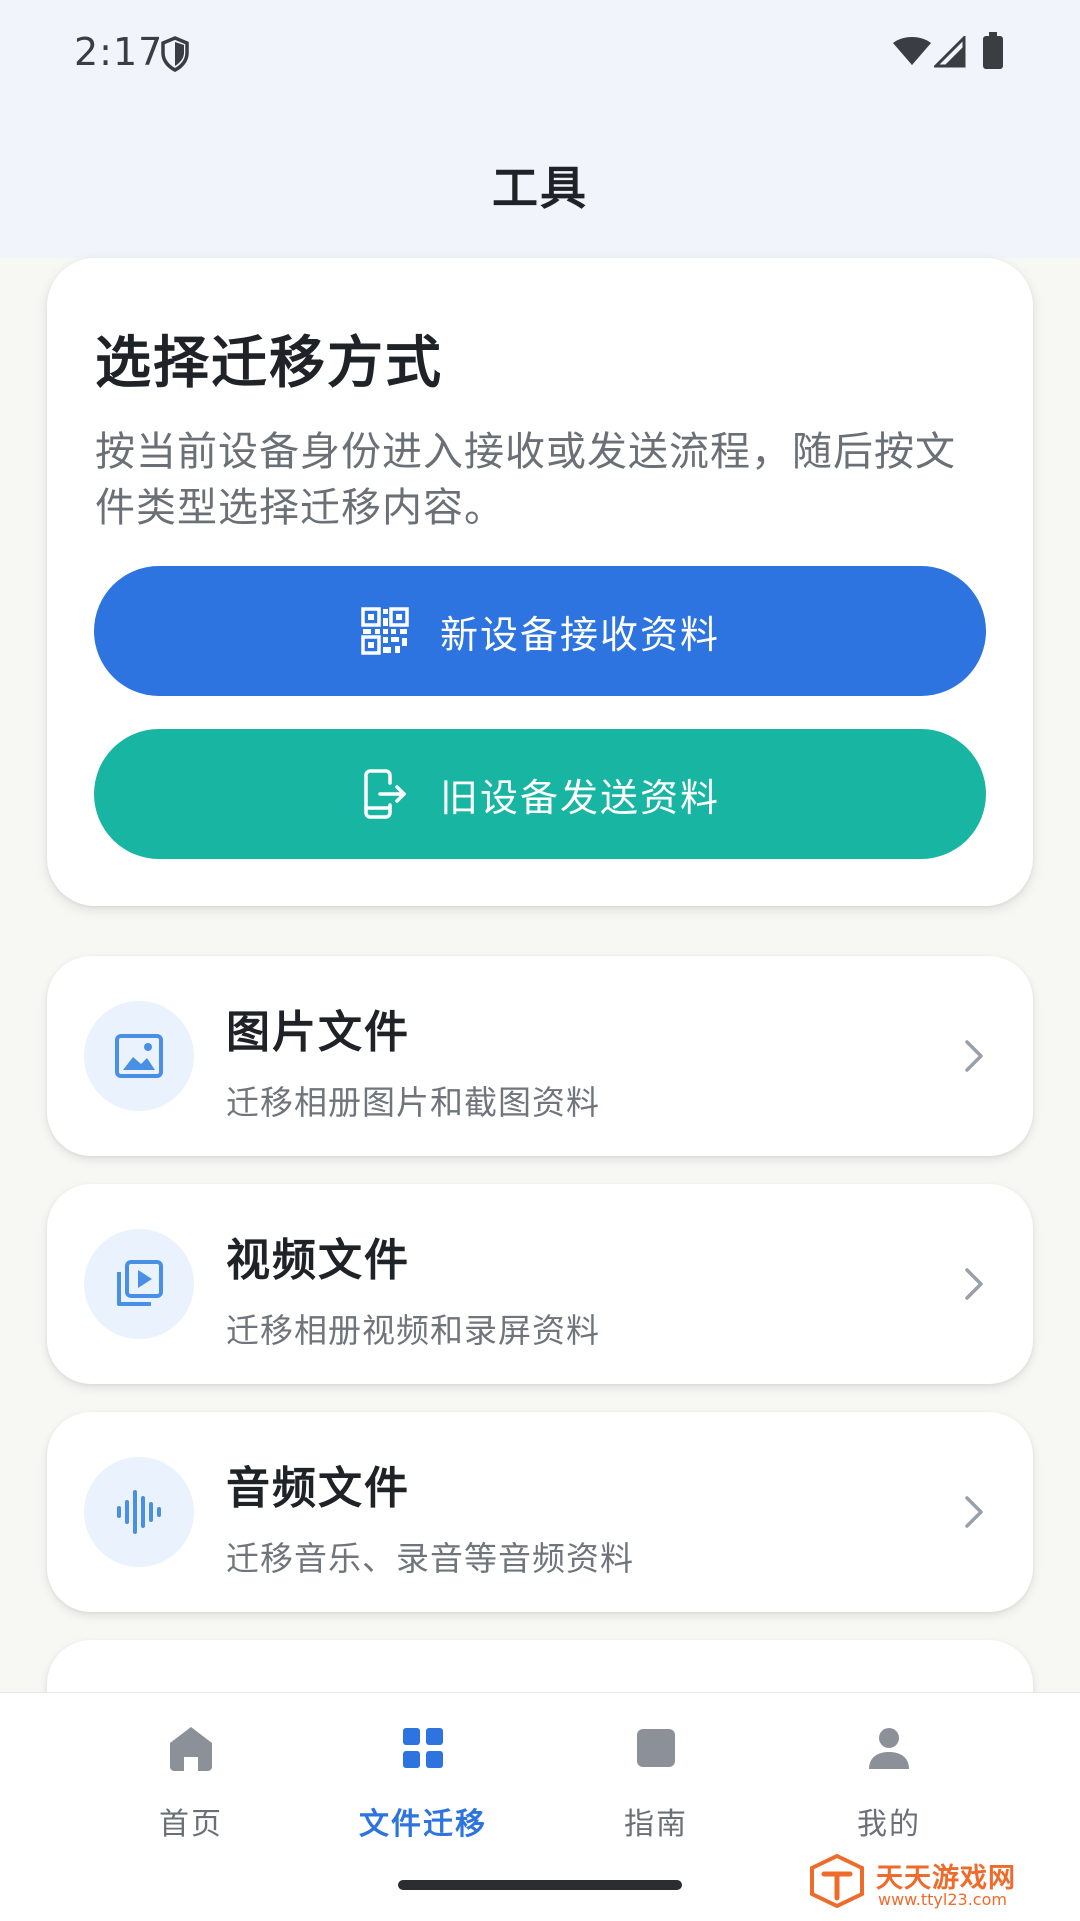  I want to click on book-icon, so click(656, 1748).